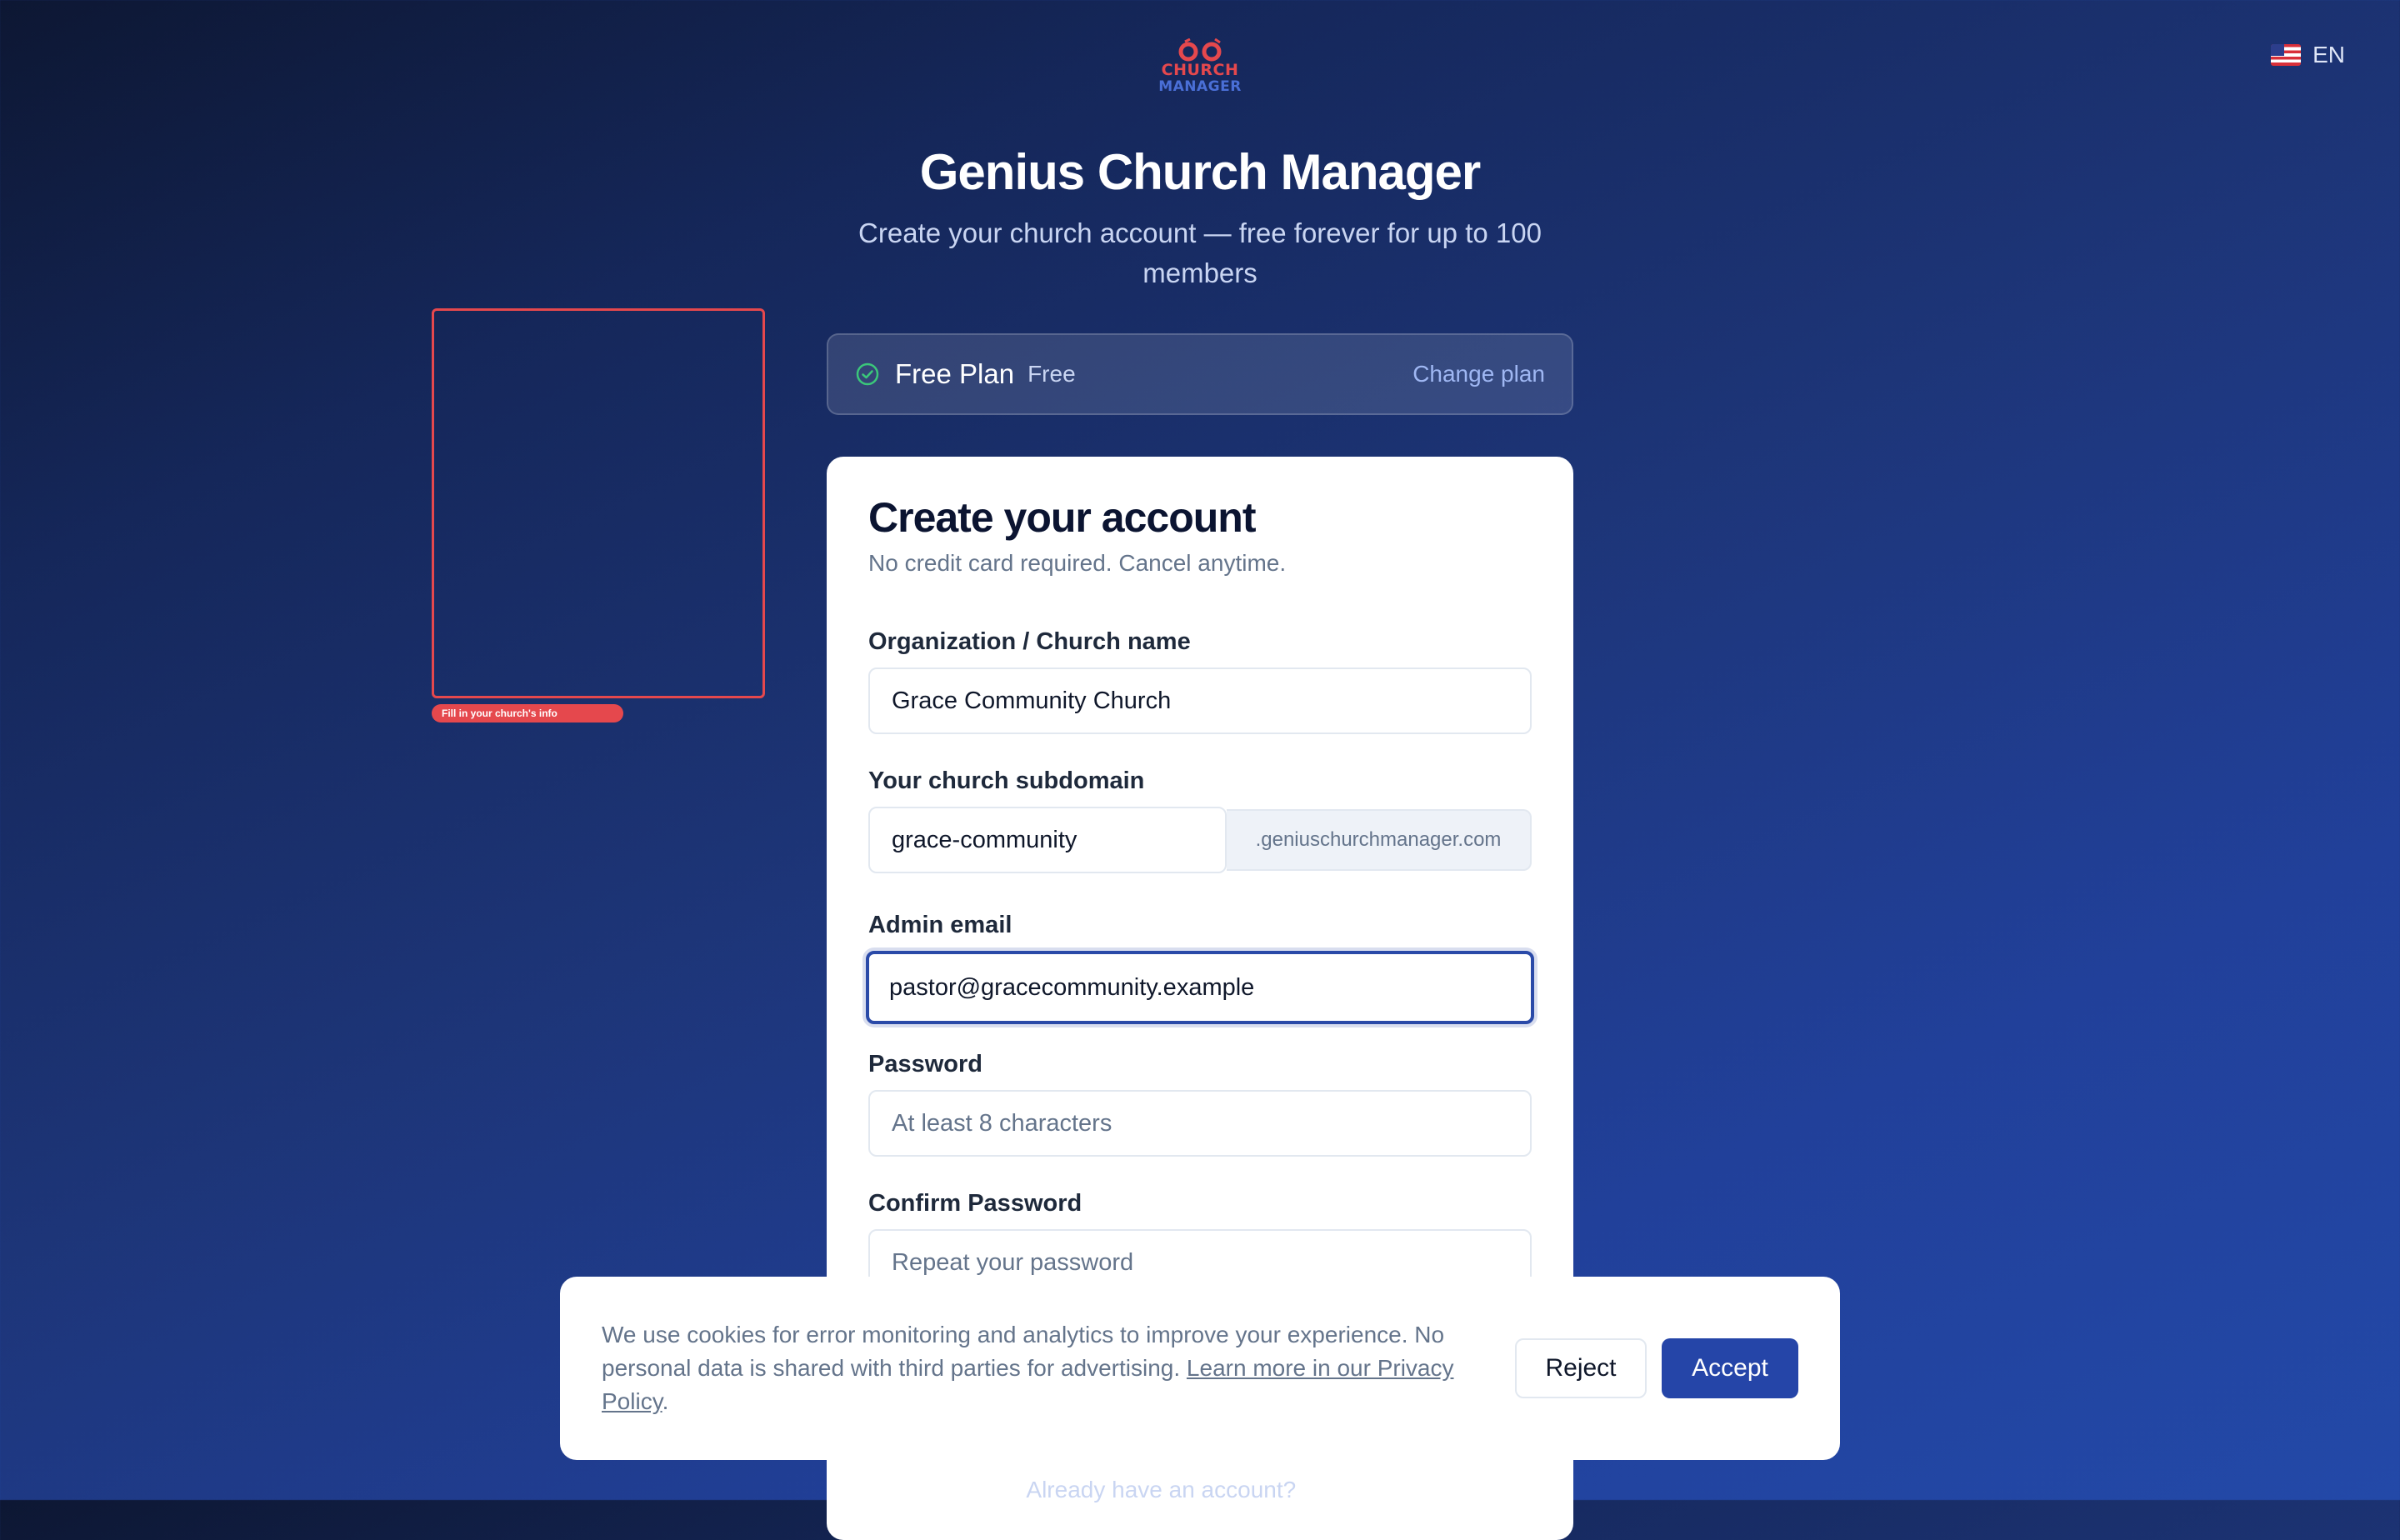 The height and width of the screenshot is (1540, 2400). I want to click on org-field: Organization / Church name, so click(1200, 681).